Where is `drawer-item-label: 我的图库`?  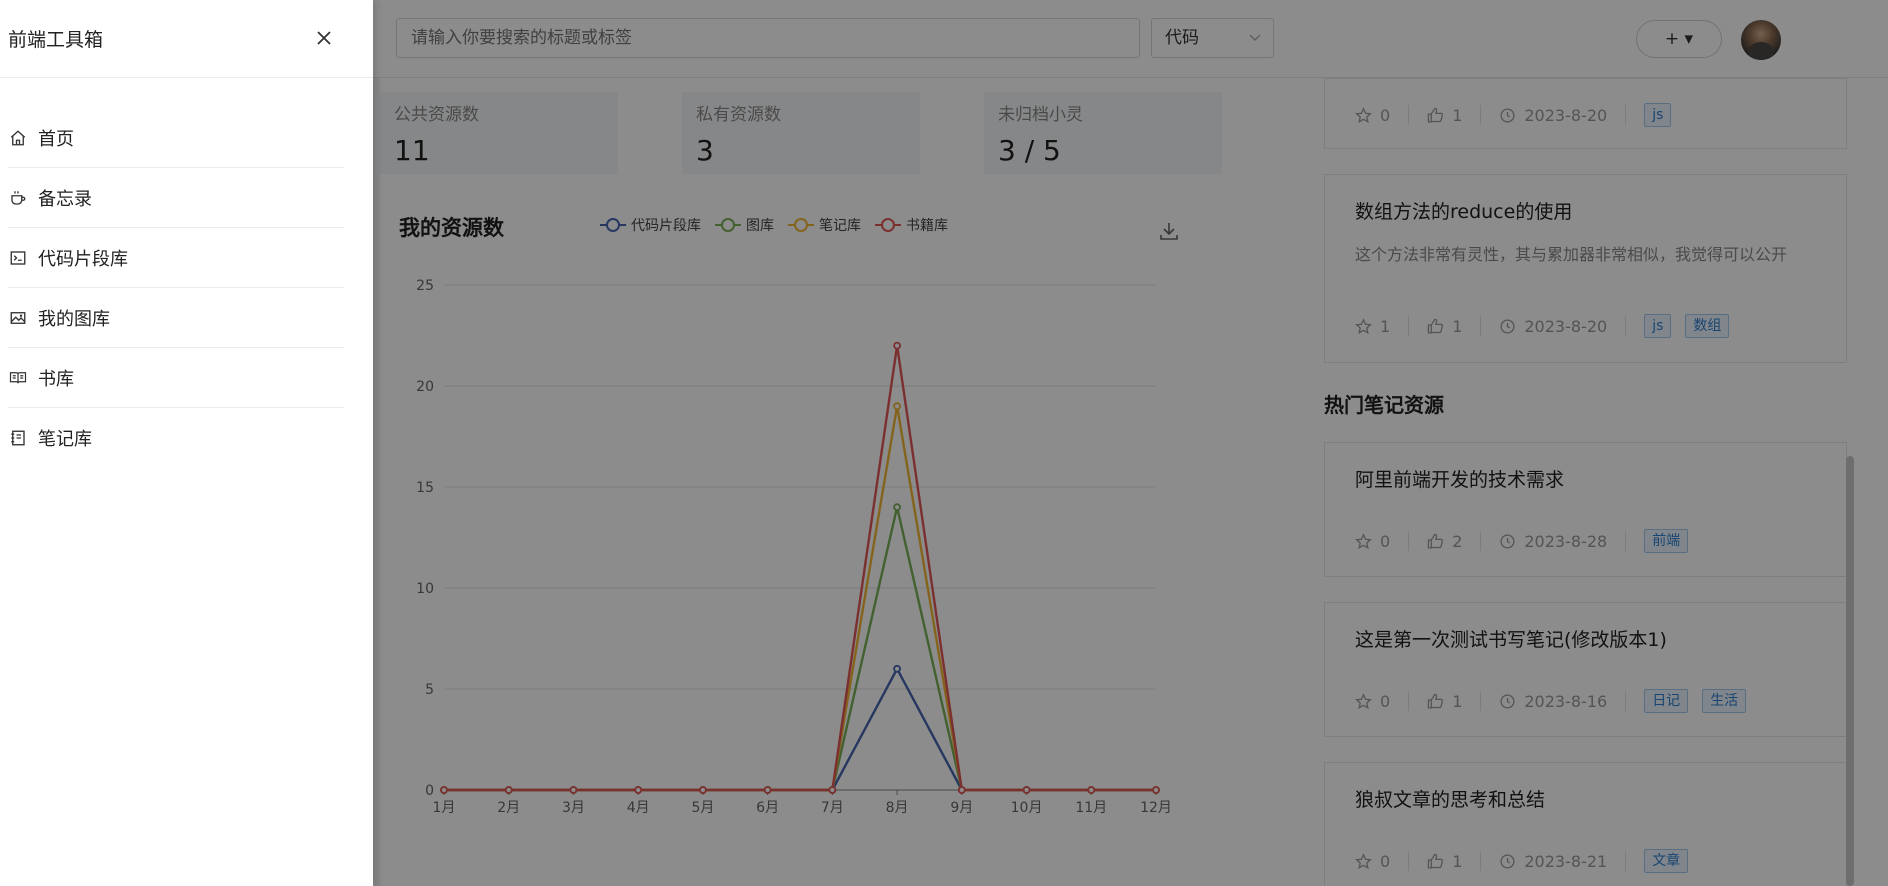
drawer-item-label: 我的图库 is located at coordinates (74, 319).